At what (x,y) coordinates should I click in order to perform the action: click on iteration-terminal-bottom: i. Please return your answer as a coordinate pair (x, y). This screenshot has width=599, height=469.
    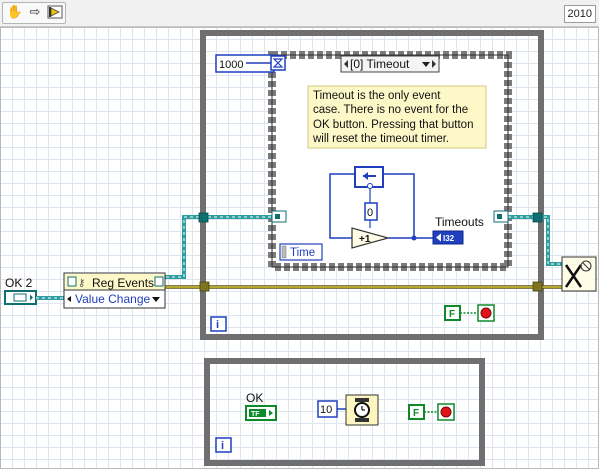
    Looking at the image, I should click on (223, 445).